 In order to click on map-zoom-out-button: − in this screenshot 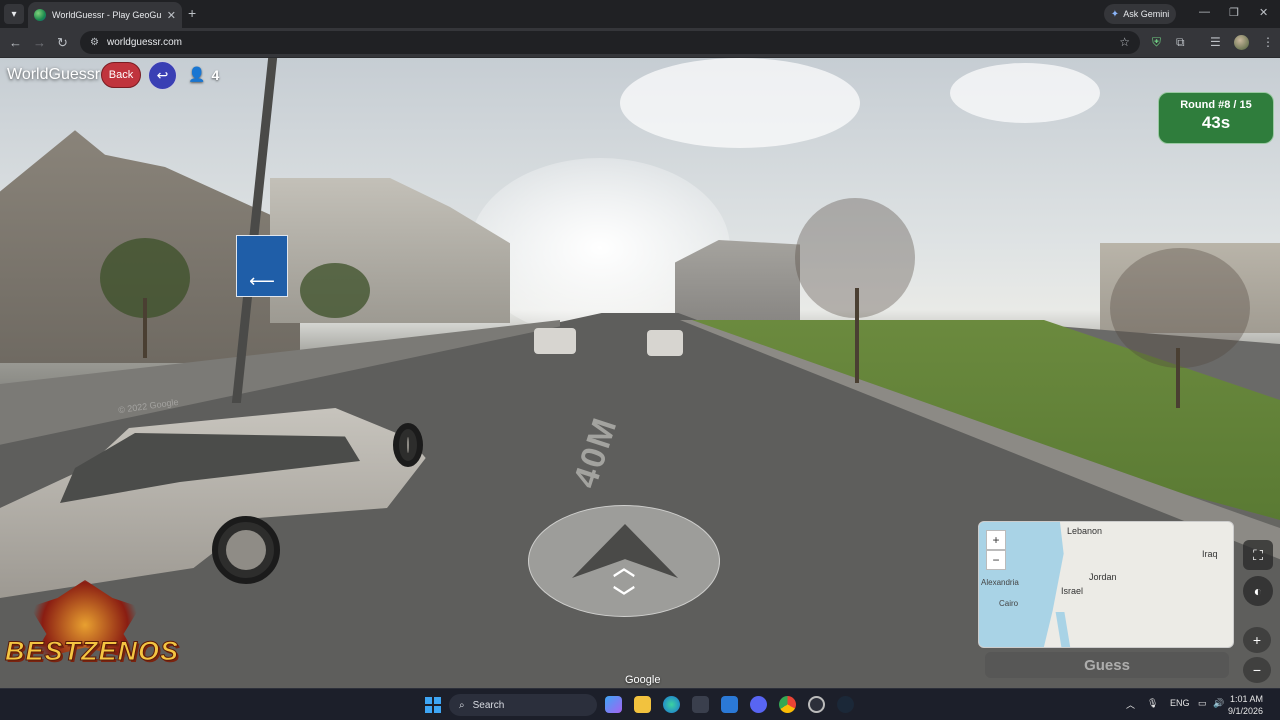, I will do `click(996, 560)`.